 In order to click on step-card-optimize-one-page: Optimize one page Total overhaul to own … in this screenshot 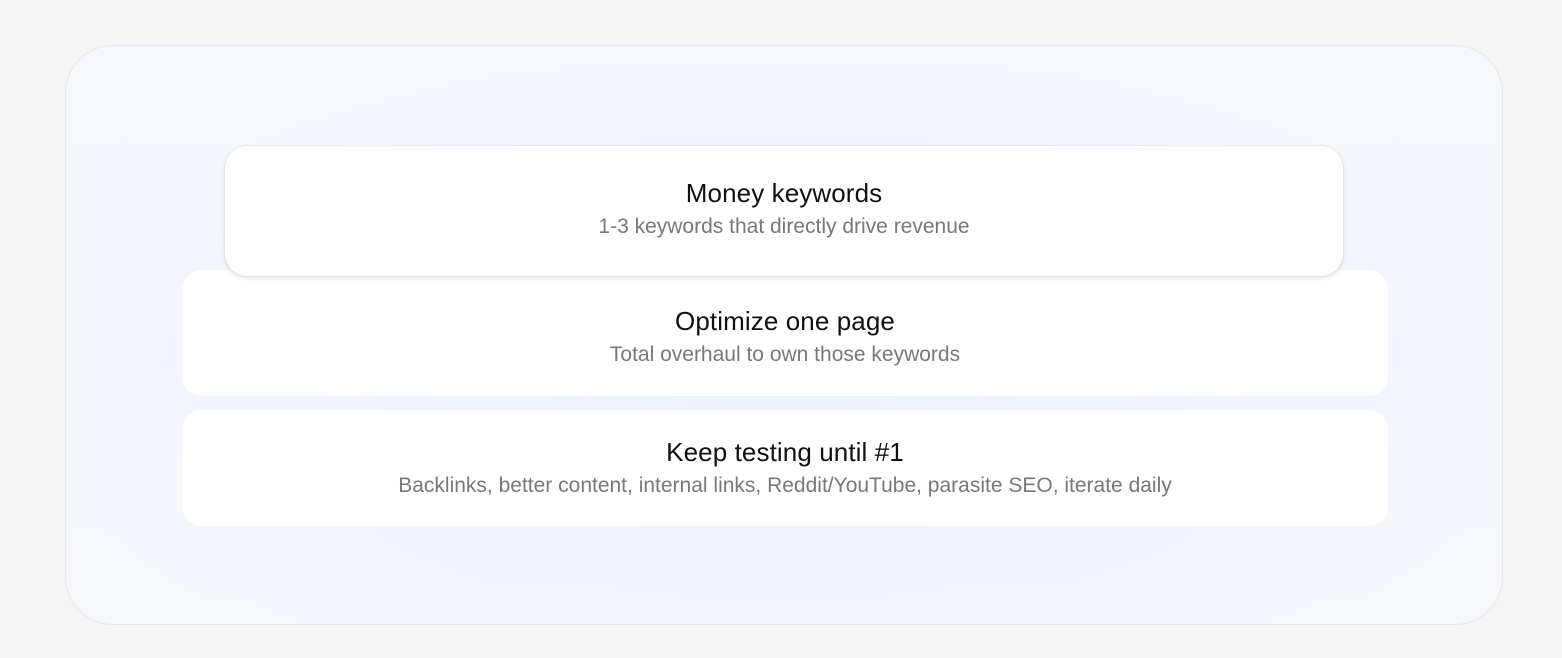, I will do `click(785, 333)`.